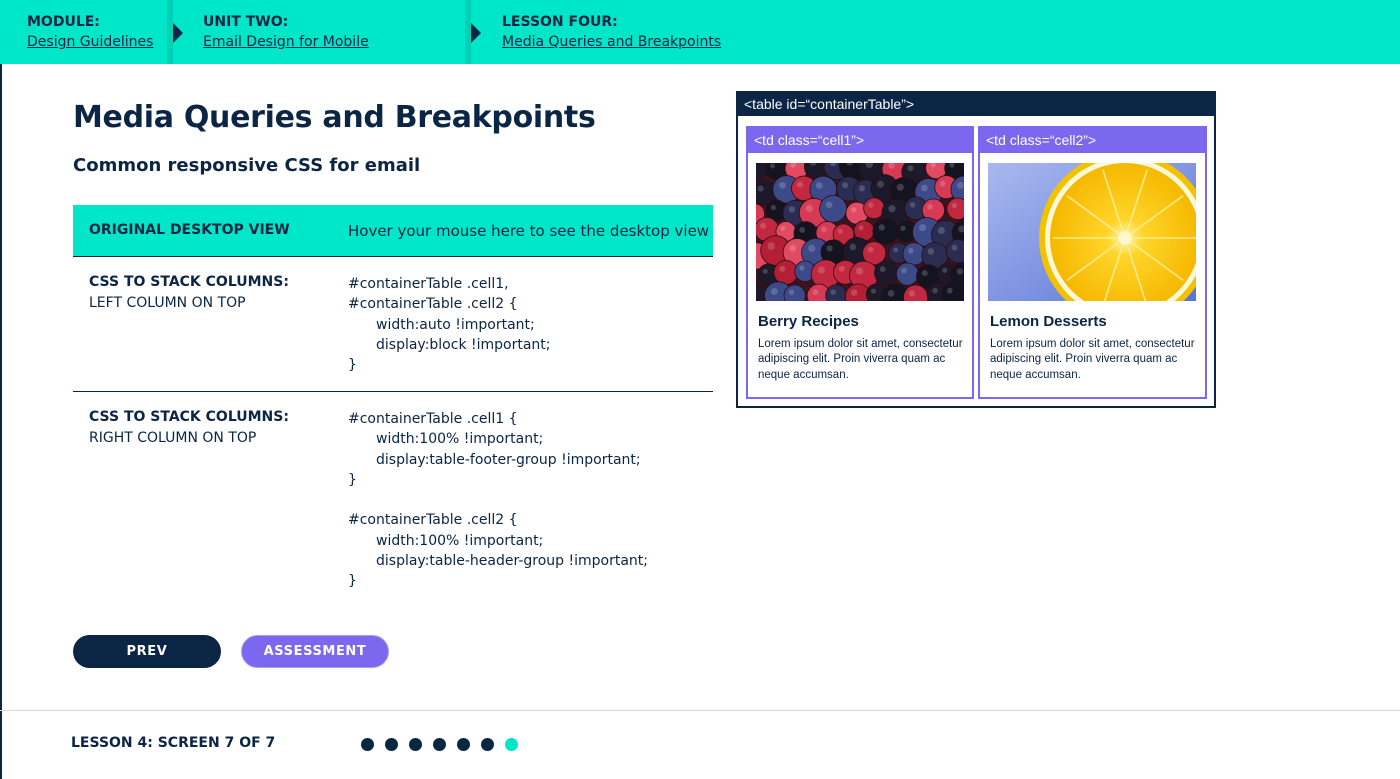  Describe the element at coordinates (860, 140) in the screenshot. I see `cell1-label: <td class=“cell1”>` at that location.